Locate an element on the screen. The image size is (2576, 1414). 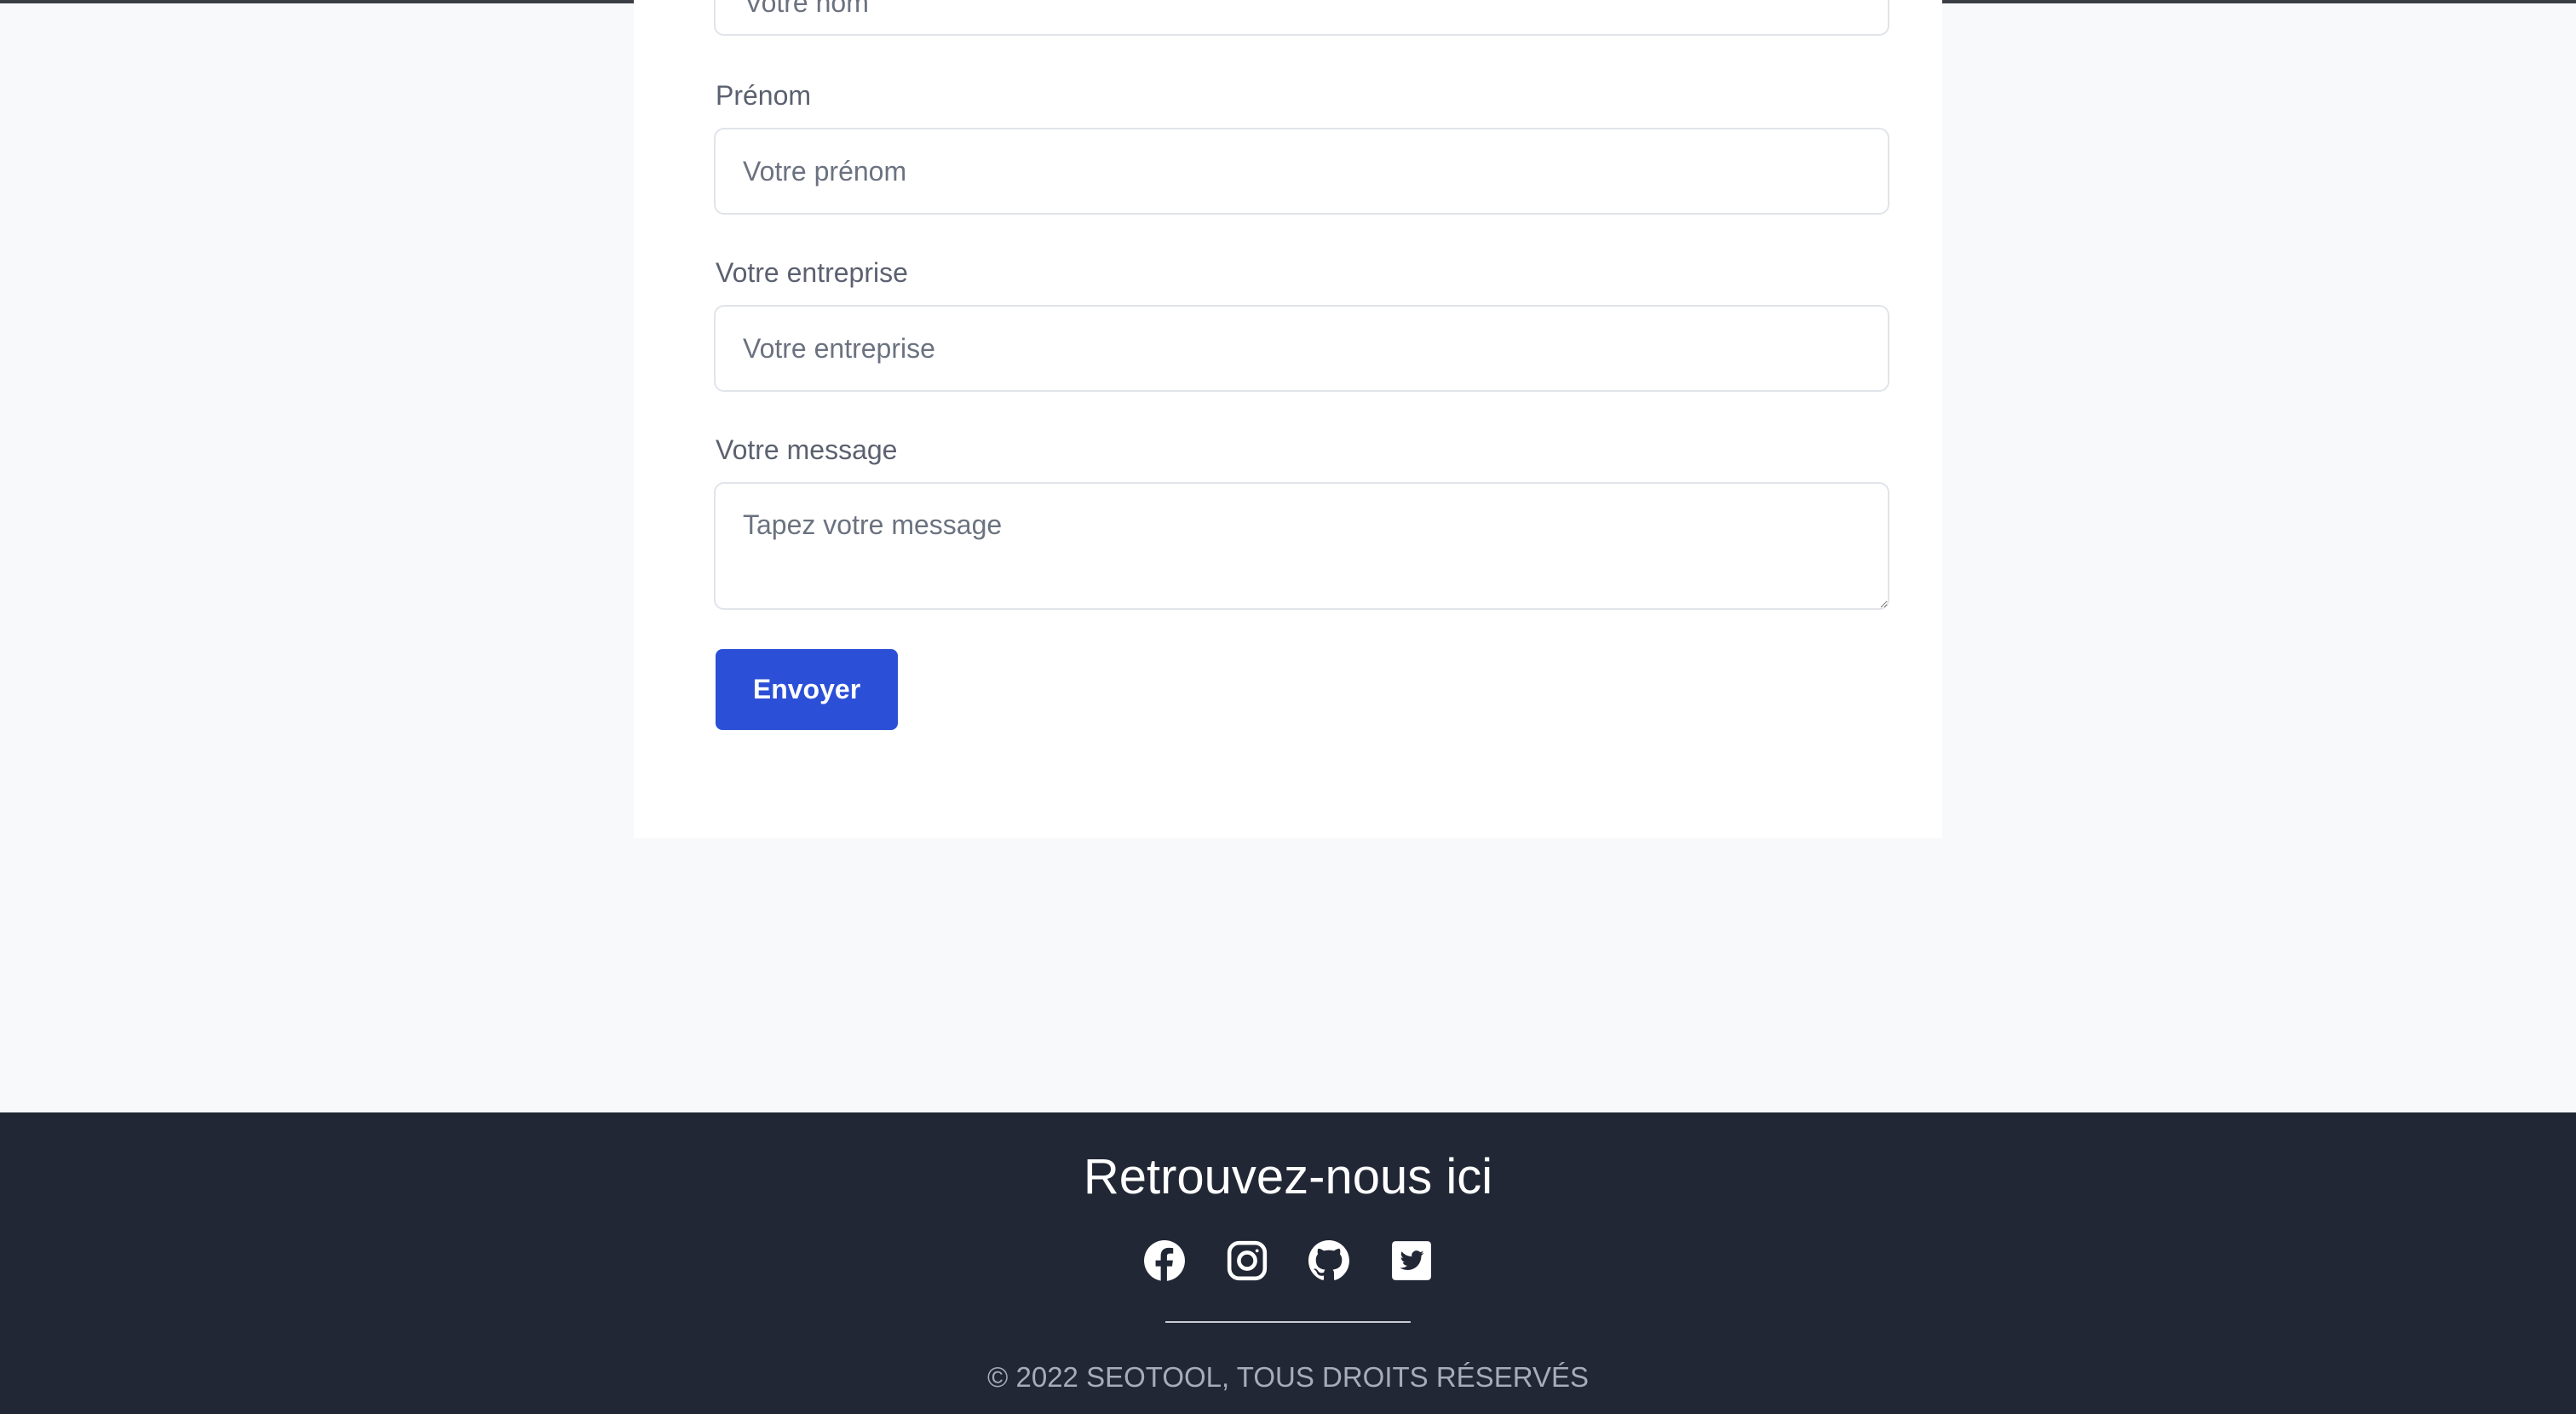
entreprise-field is located at coordinates (1302, 348).